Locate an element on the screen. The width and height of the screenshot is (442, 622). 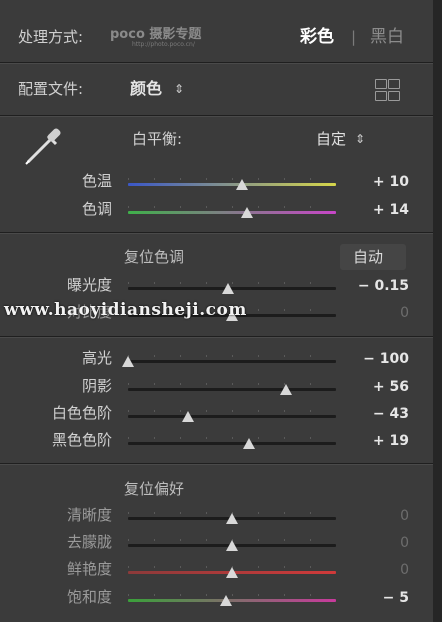
slider-label: 阴影 is located at coordinates (96, 386).